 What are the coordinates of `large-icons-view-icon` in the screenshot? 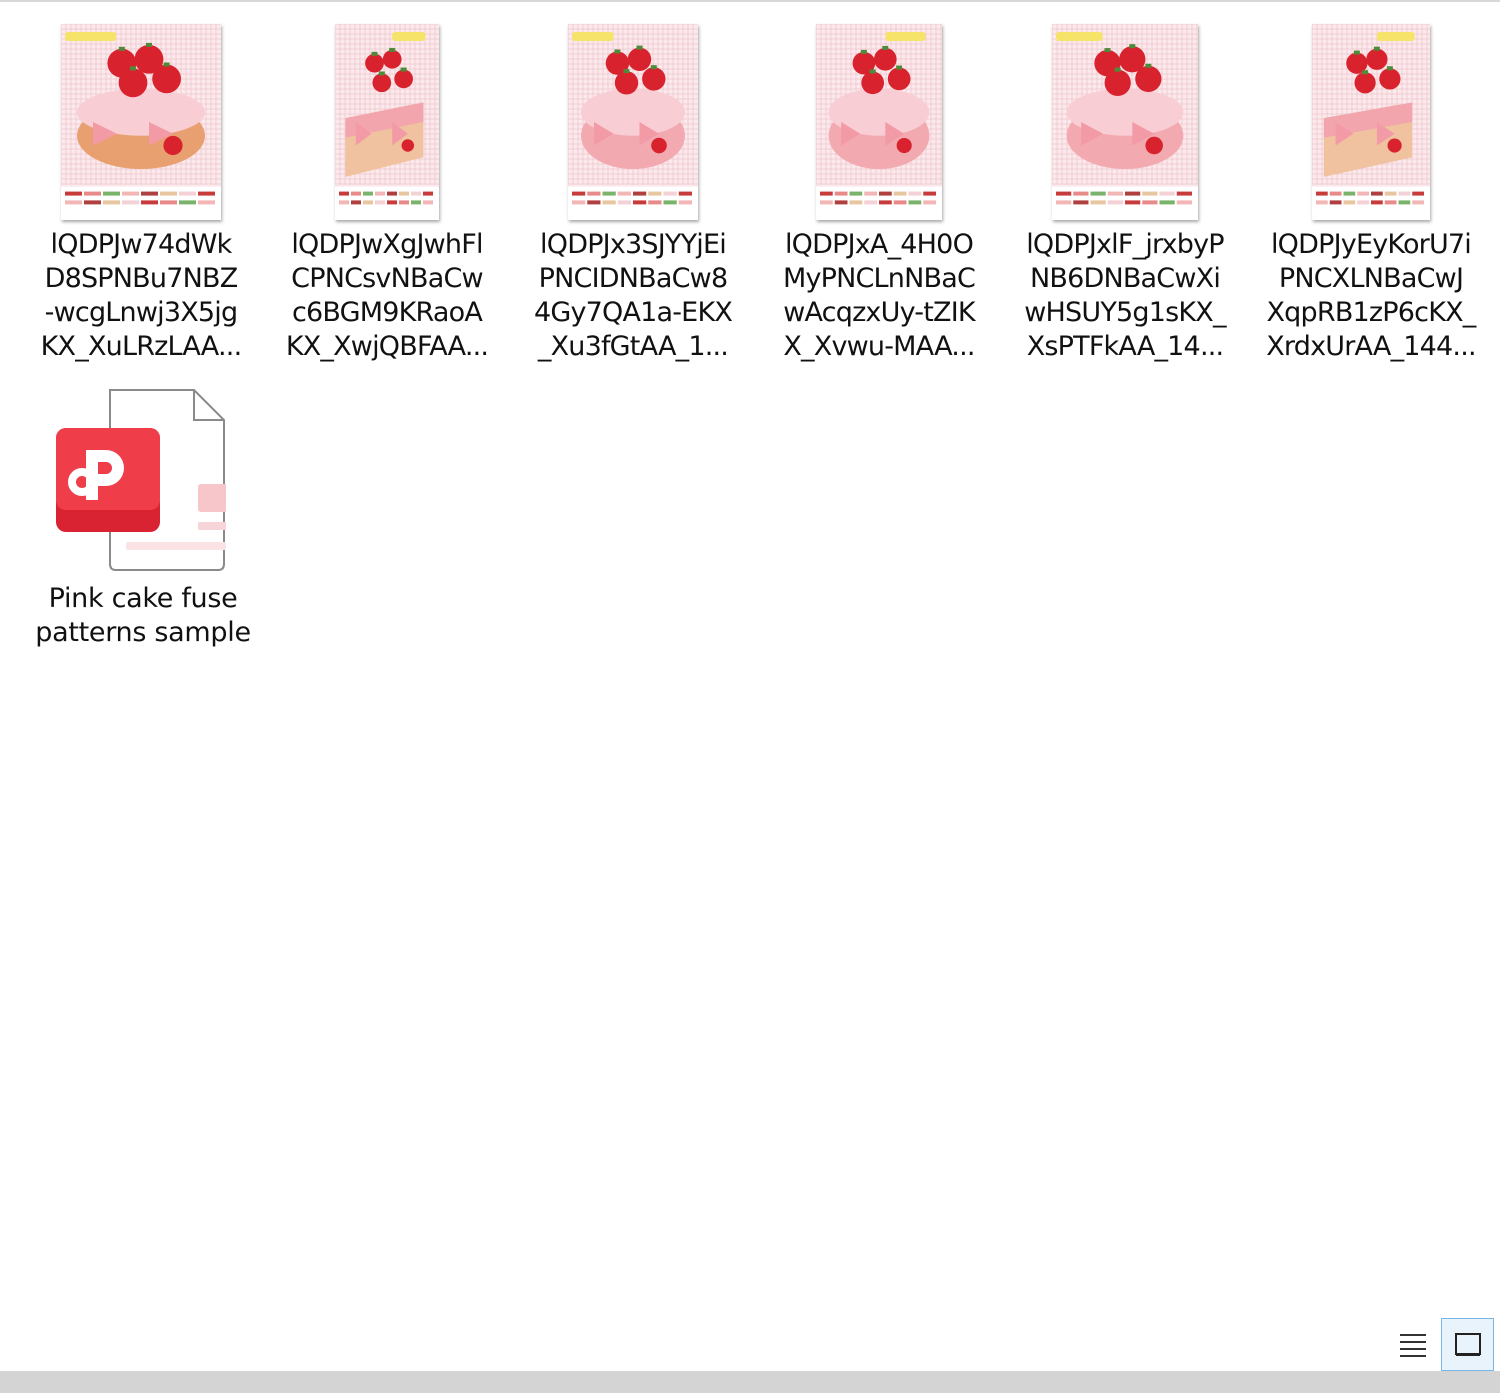 It's located at (1467, 1344).